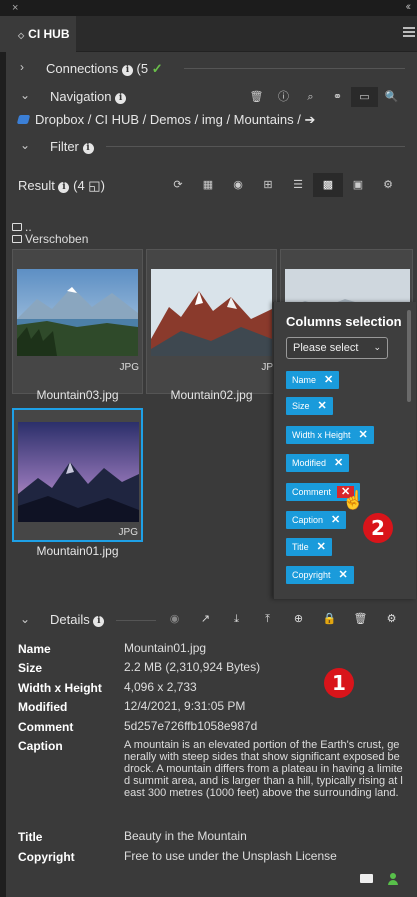 This screenshot has width=417, height=897. Describe the element at coordinates (82, 68) in the screenshot. I see `connections-label: Connections` at that location.